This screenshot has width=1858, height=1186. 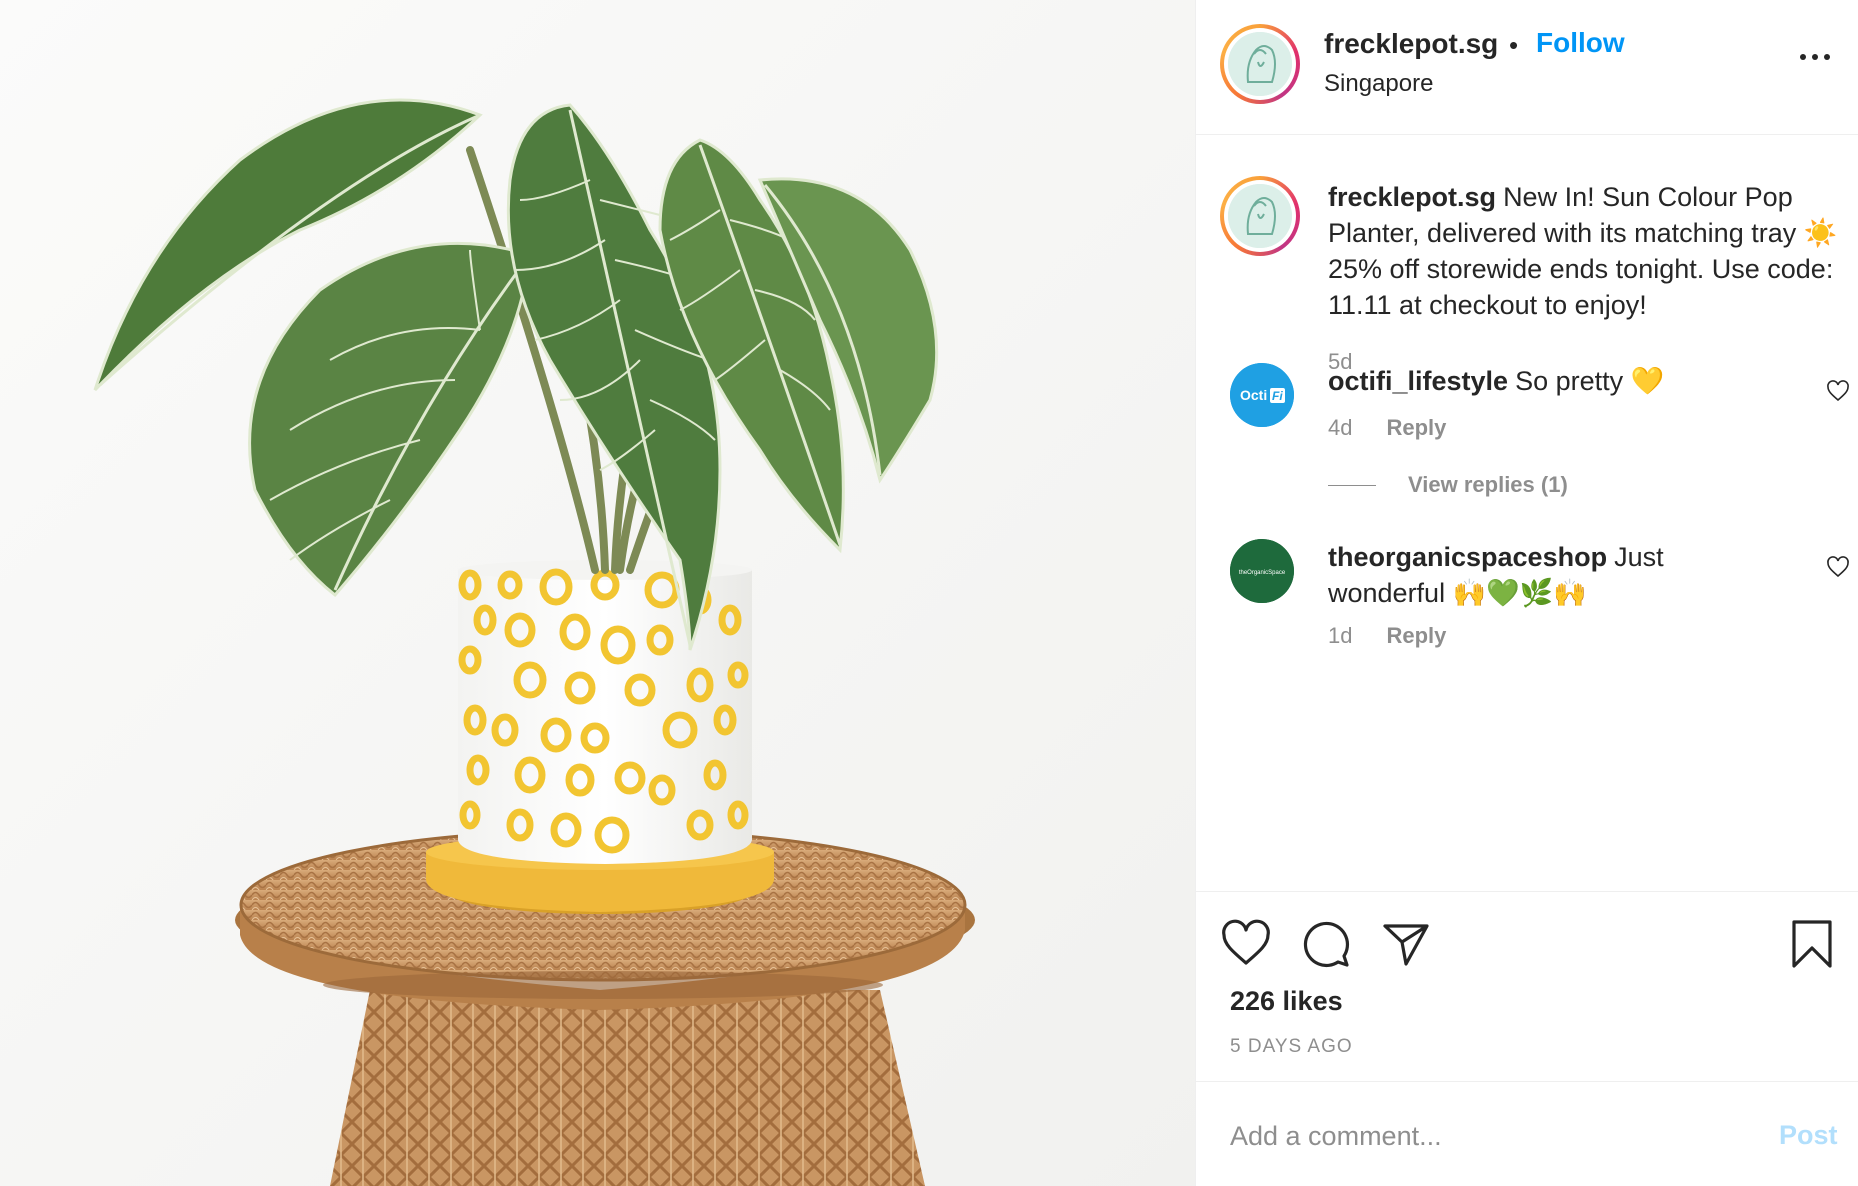 I want to click on likes-count: 226 likes, so click(x=1286, y=1001).